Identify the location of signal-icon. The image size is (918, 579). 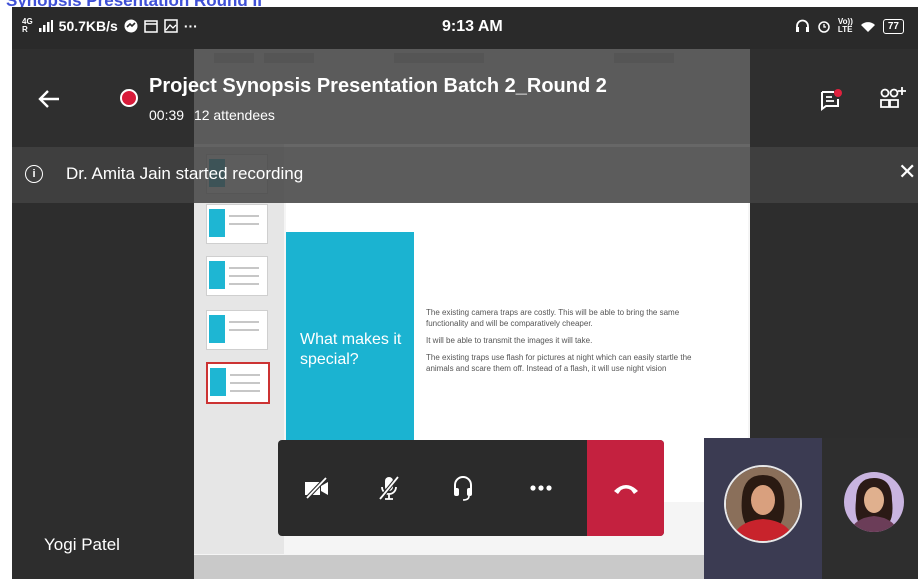
(45, 26).